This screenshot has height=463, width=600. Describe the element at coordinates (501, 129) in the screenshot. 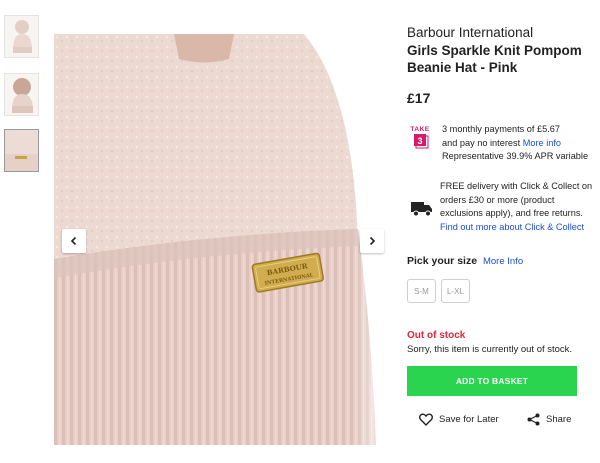

I see `finance-line-1: 3 monthly payments of £5.67` at that location.